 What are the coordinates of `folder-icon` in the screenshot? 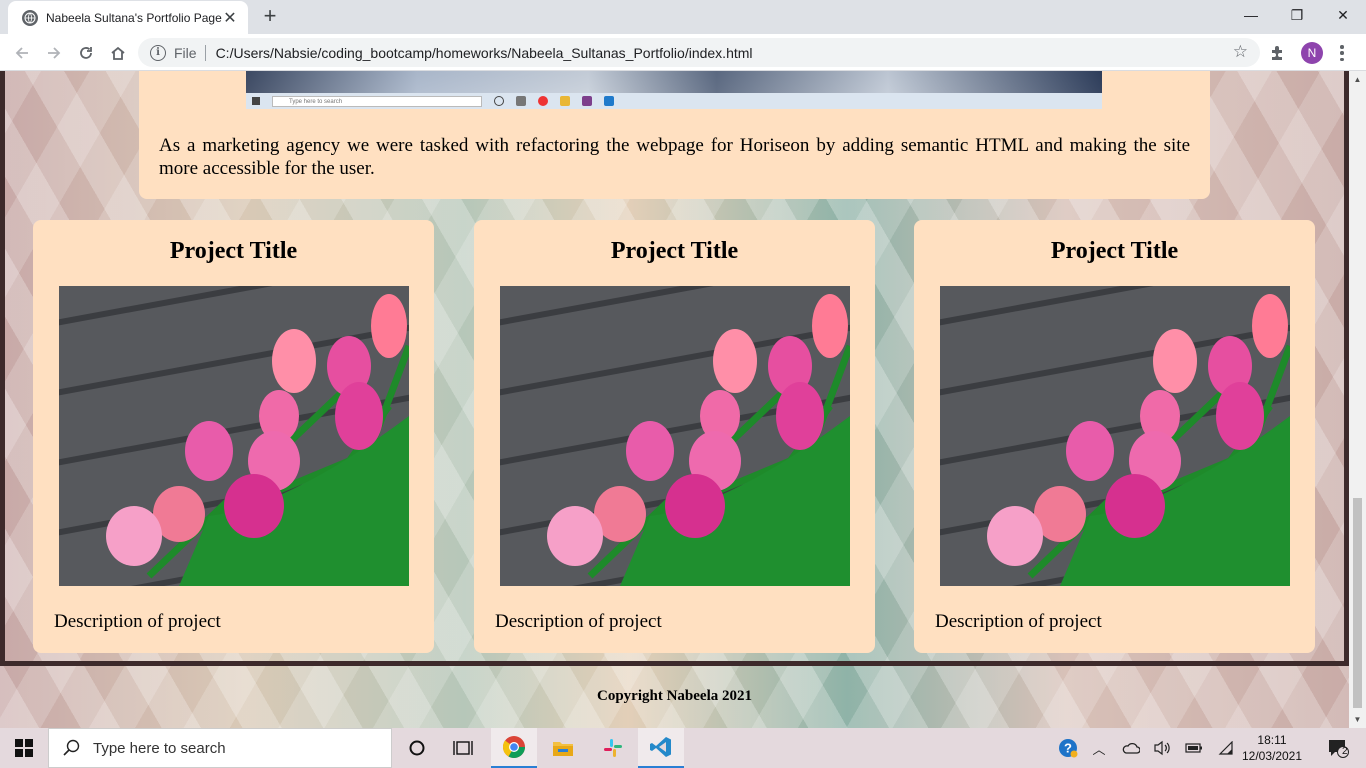 It's located at (563, 749).